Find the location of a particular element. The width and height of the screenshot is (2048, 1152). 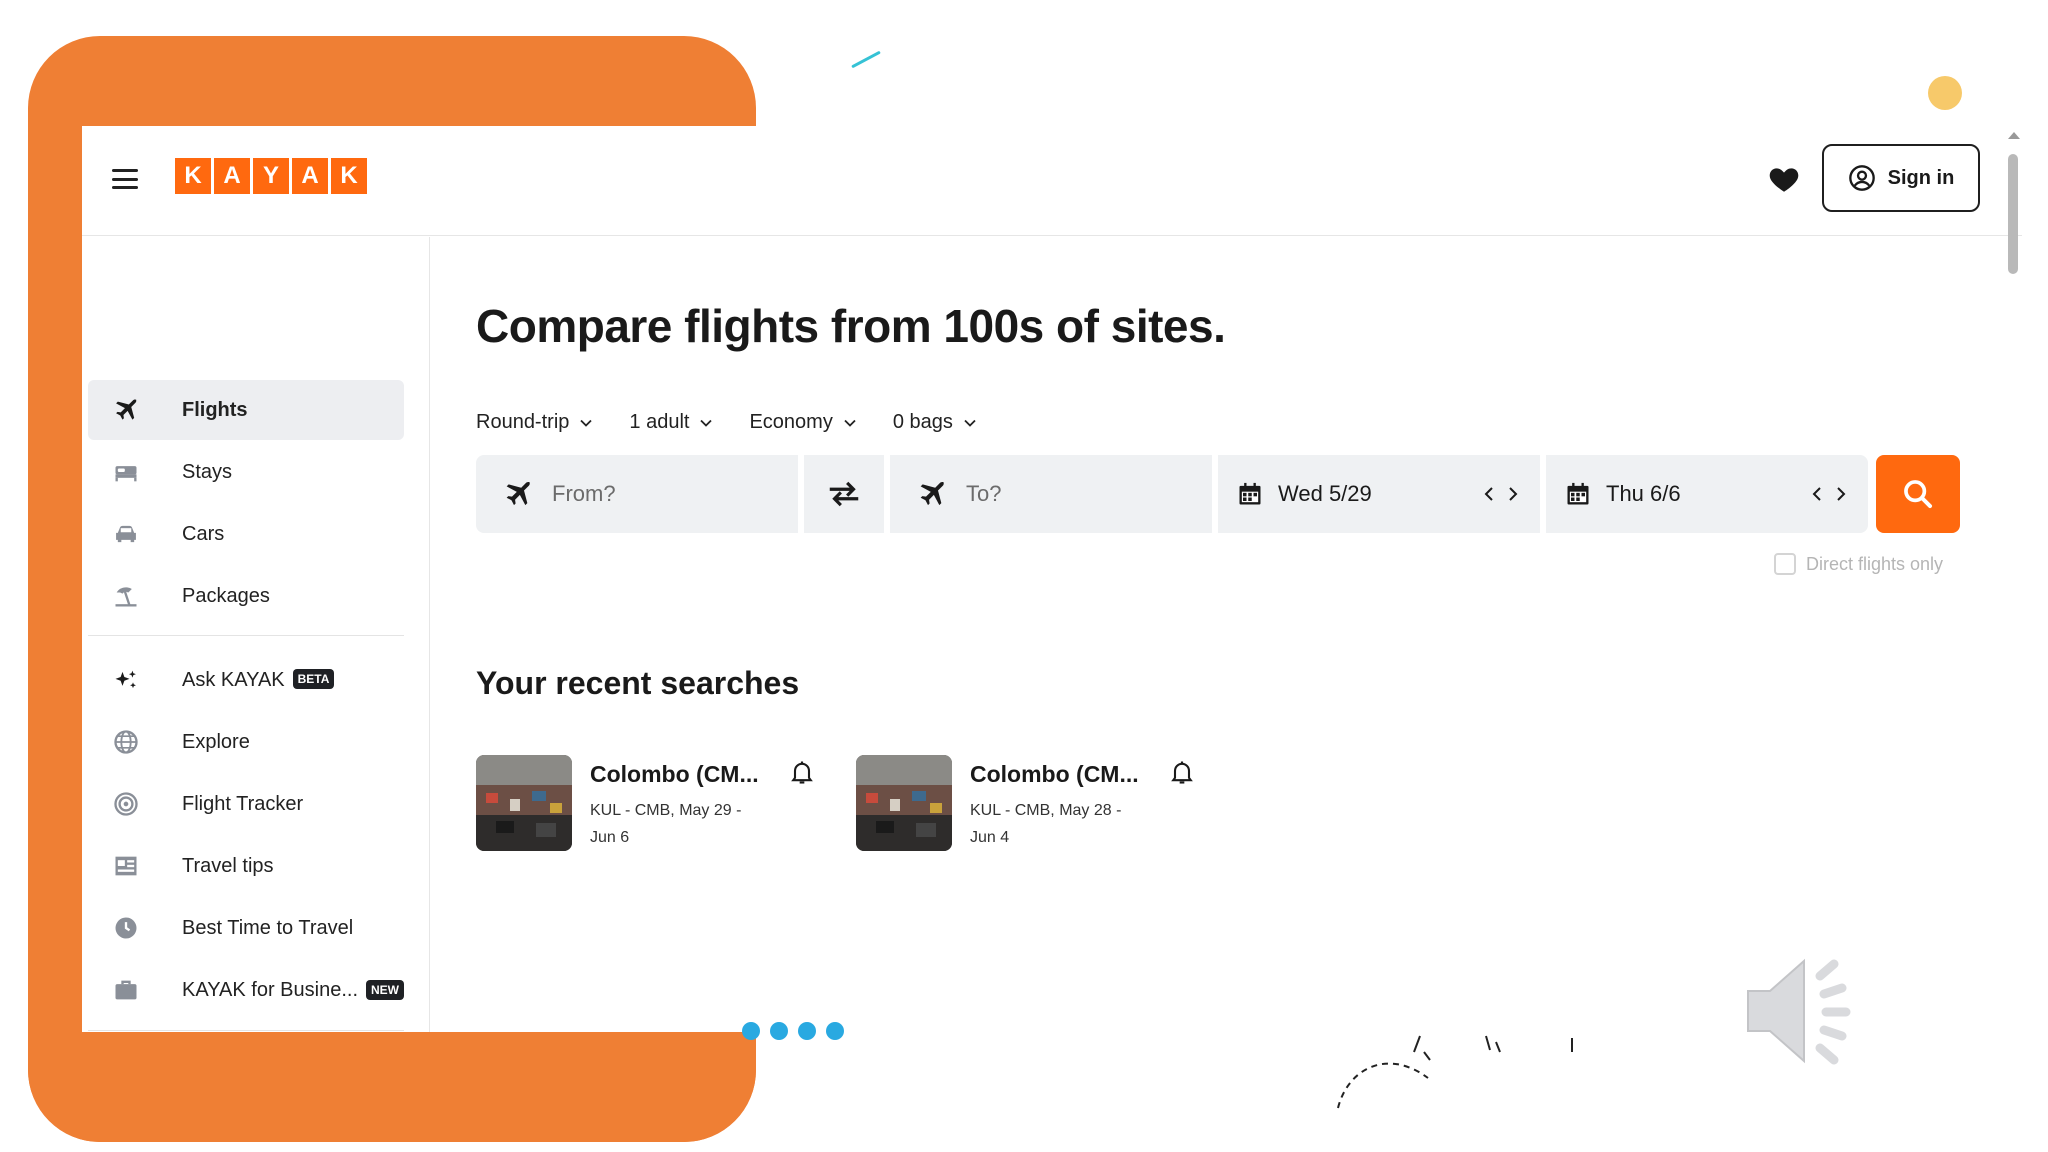

trip-type-label: Round-trip is located at coordinates (523, 422).